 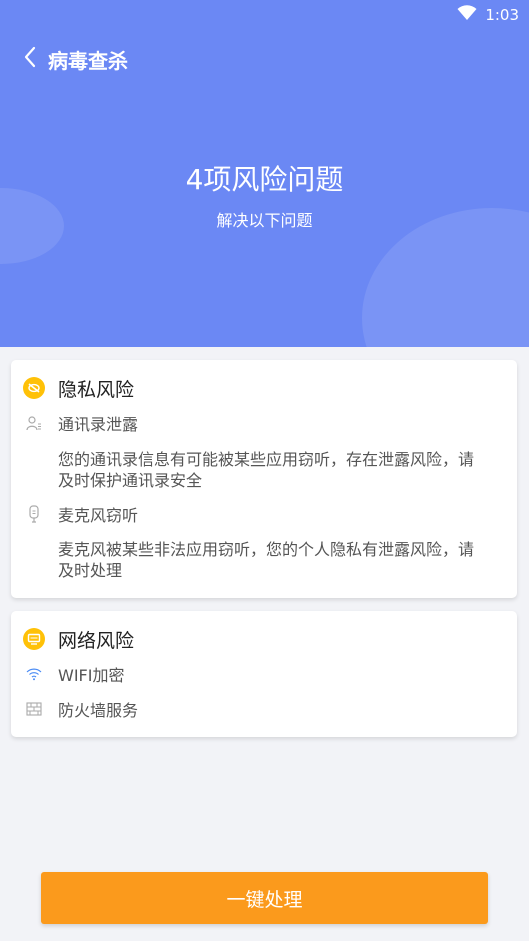 What do you see at coordinates (266, 560) in the screenshot?
I see `risk-item-description: 麦克风被某些非法应用窃听，您的个人隐私有泄露风险，请及时处理` at bounding box center [266, 560].